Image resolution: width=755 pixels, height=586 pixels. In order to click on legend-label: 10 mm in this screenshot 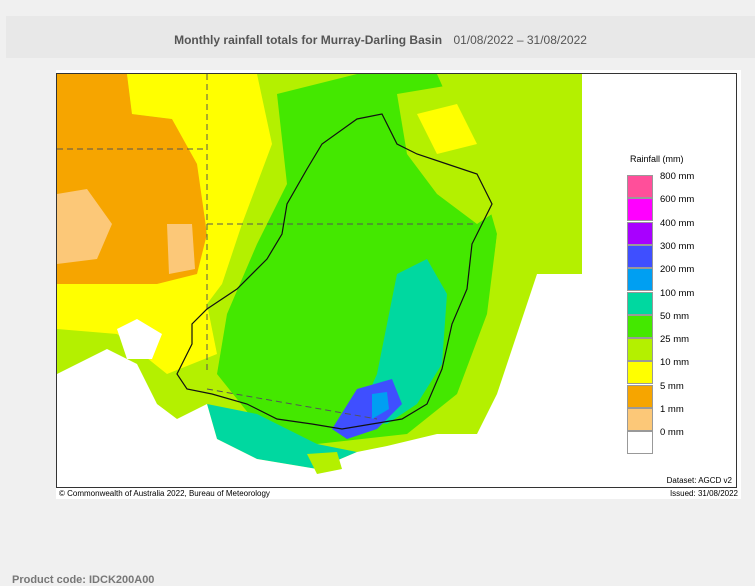, I will do `click(675, 363)`.